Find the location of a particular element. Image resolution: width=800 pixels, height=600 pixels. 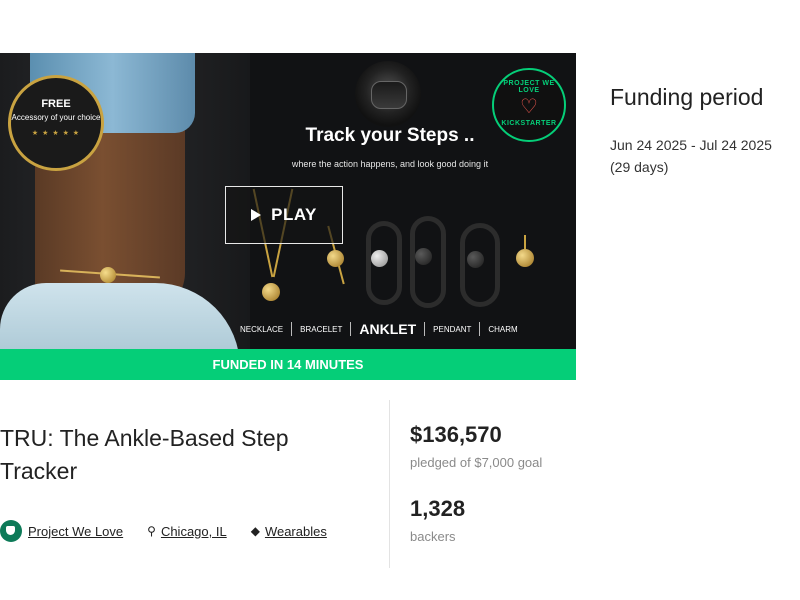

project-we-love-link: Project We Love is located at coordinates (75, 531).